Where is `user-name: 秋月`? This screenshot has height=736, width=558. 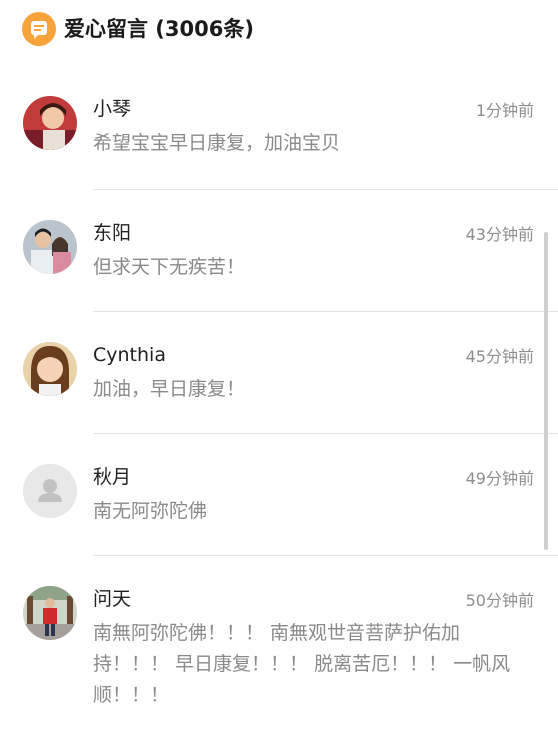
user-name: 秋月 is located at coordinates (112, 477).